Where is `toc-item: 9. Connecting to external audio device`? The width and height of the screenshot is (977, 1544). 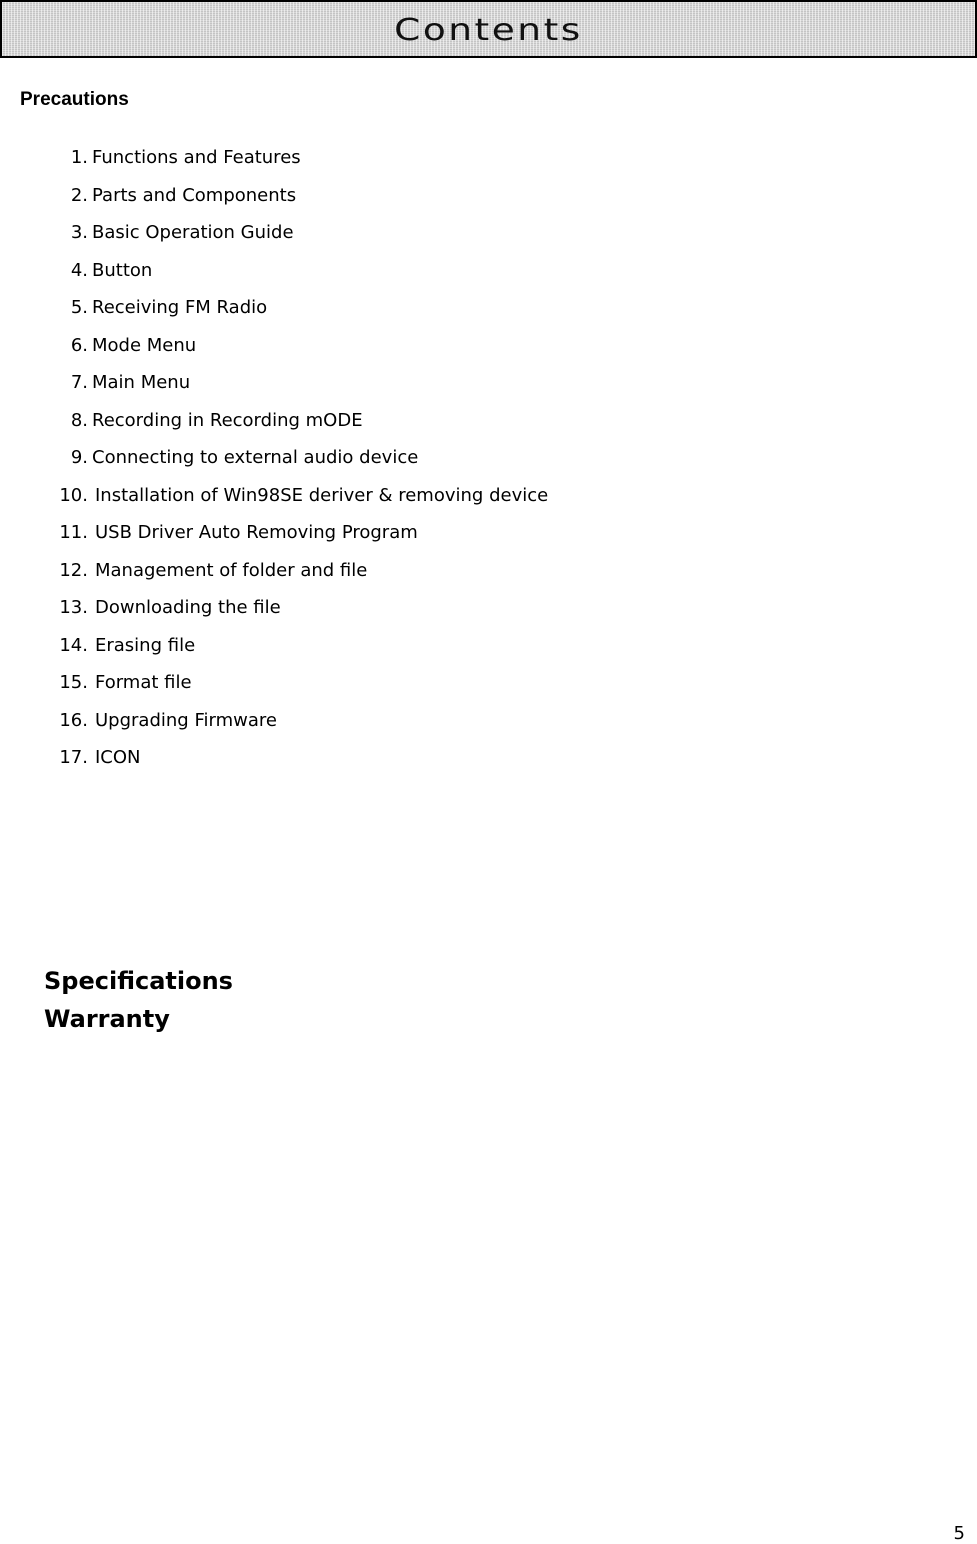
toc-item: 9. Connecting to external audio device is located at coordinates (450, 464).